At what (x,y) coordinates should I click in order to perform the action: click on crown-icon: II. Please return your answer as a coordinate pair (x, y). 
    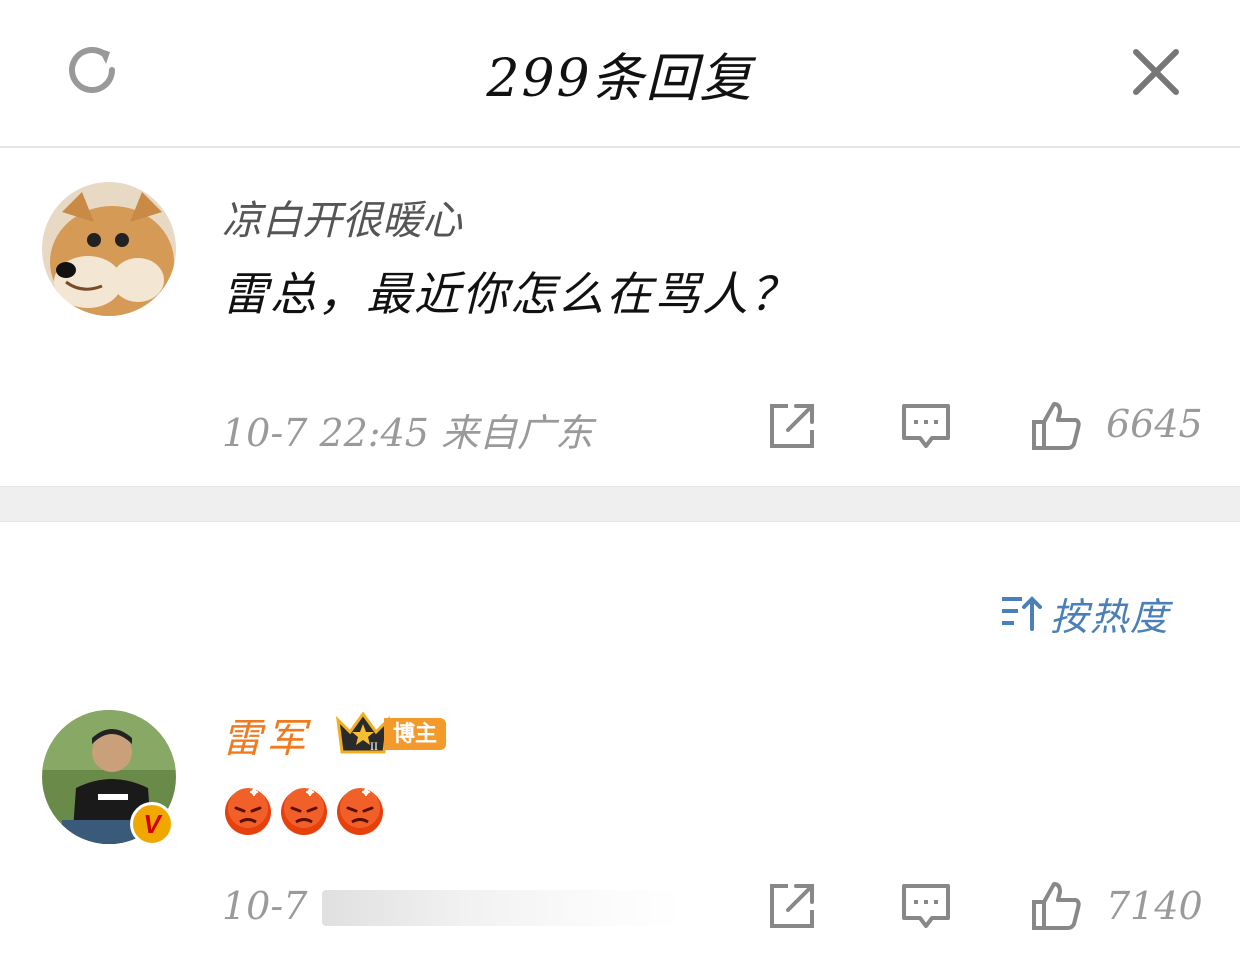
    Looking at the image, I should click on (363, 733).